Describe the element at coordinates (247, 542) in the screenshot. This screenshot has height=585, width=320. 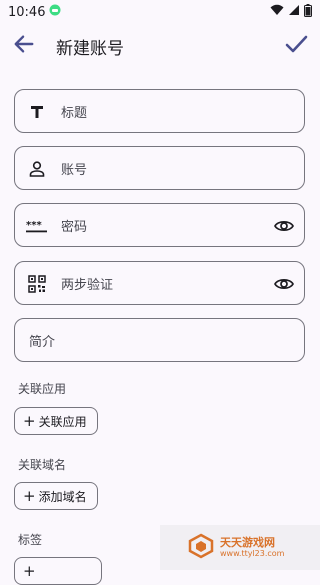
I see `watermark-text: 天天游戏网` at that location.